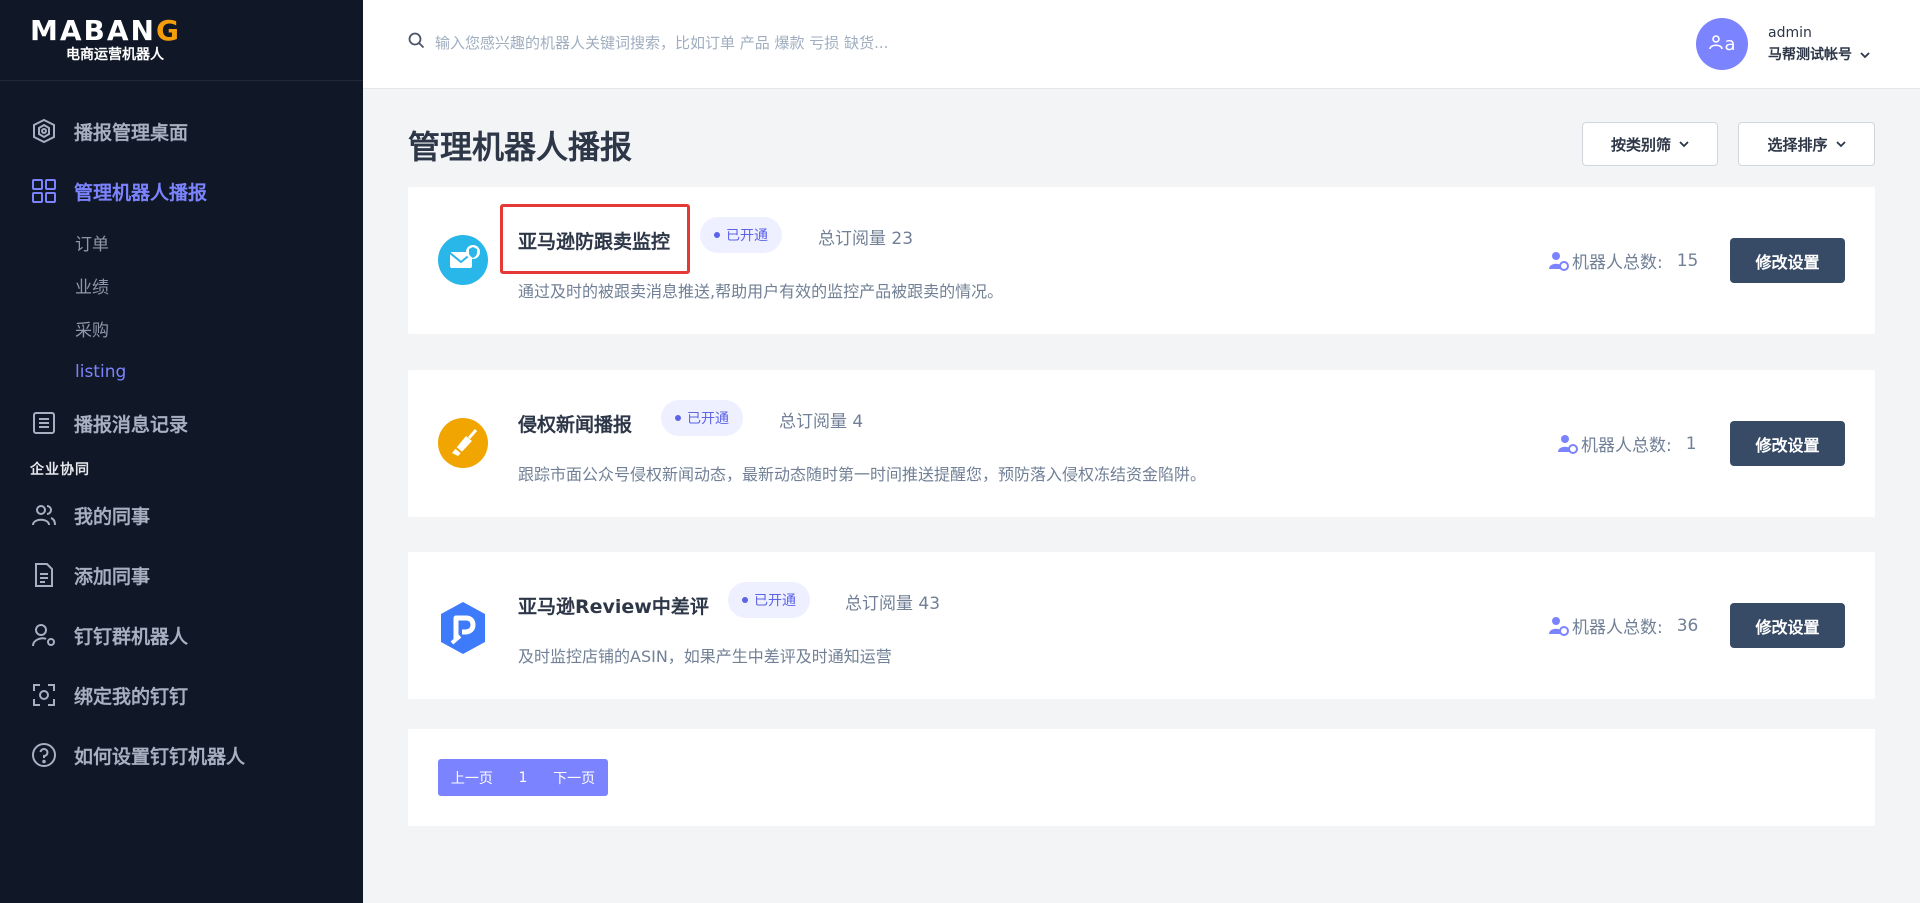 The image size is (1920, 903). What do you see at coordinates (416, 42) in the screenshot?
I see `search-icon` at bounding box center [416, 42].